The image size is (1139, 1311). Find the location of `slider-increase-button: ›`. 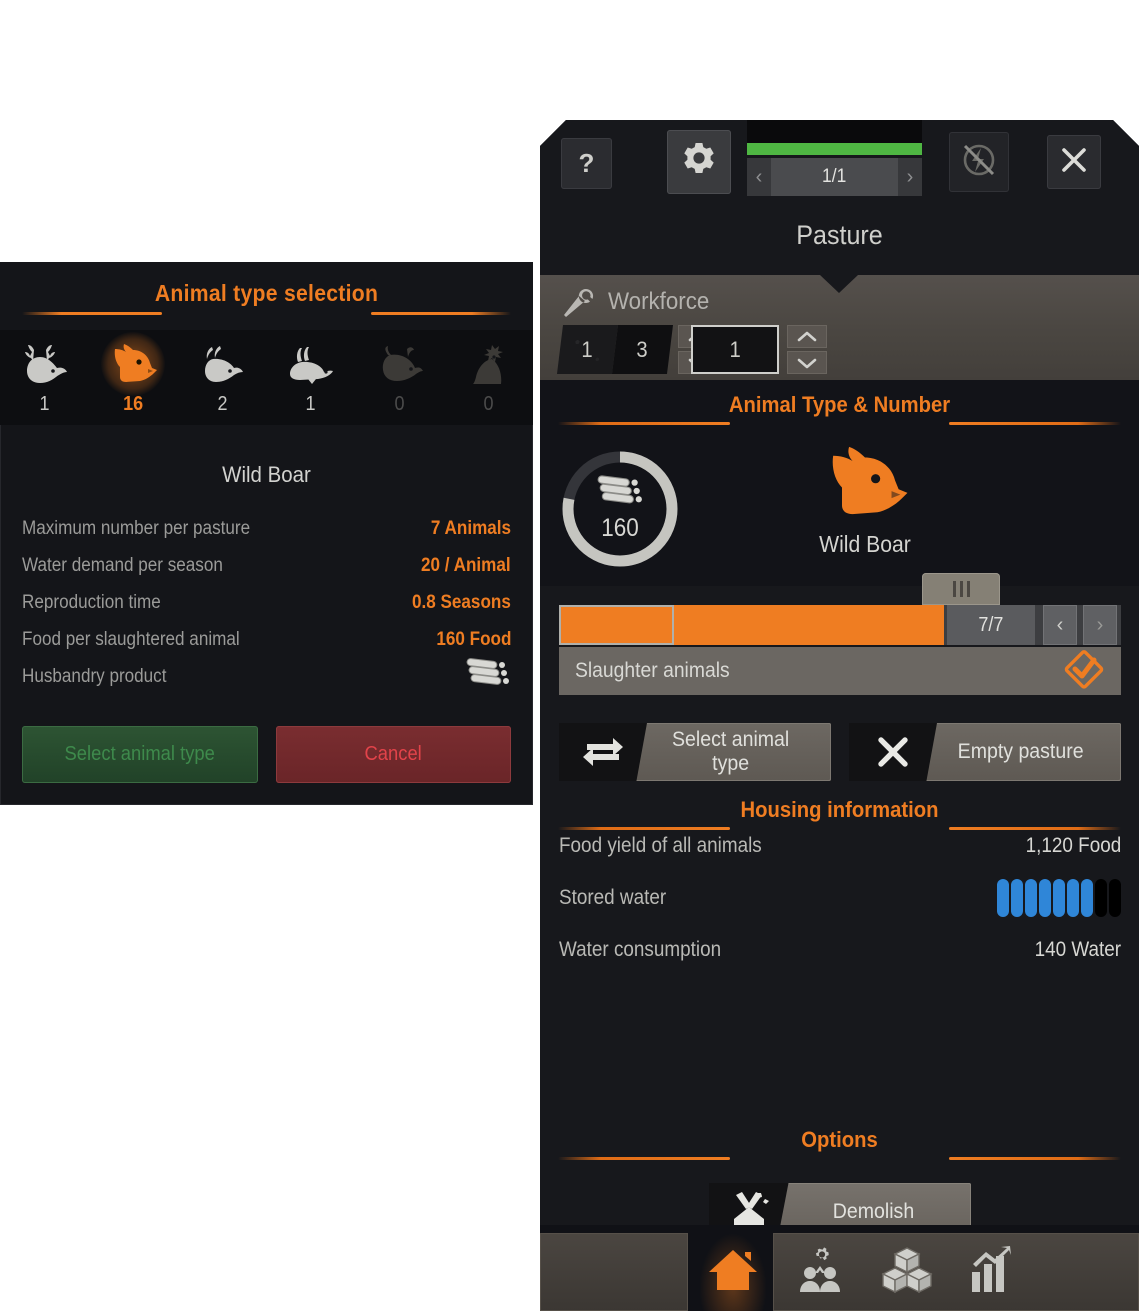

slider-increase-button: › is located at coordinates (1100, 625).